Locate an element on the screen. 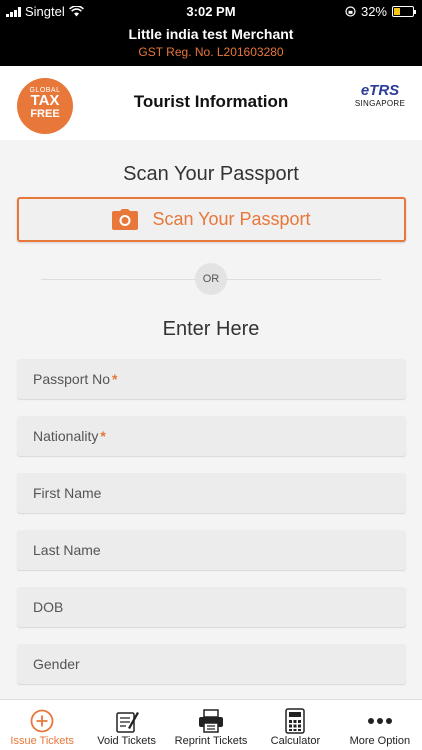 This screenshot has height=750, width=422. field-label: Last Name is located at coordinates (67, 550).